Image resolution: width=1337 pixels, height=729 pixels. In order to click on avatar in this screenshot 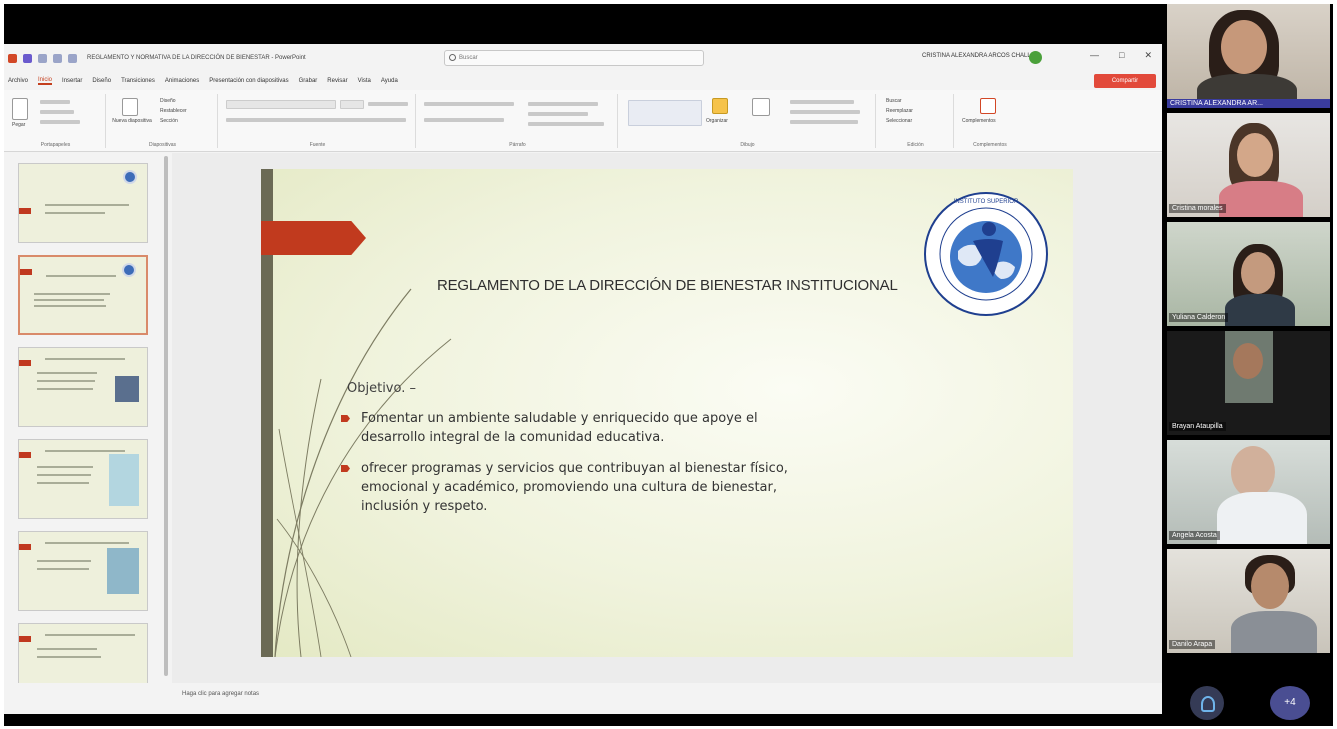, I will do `click(1035, 57)`.